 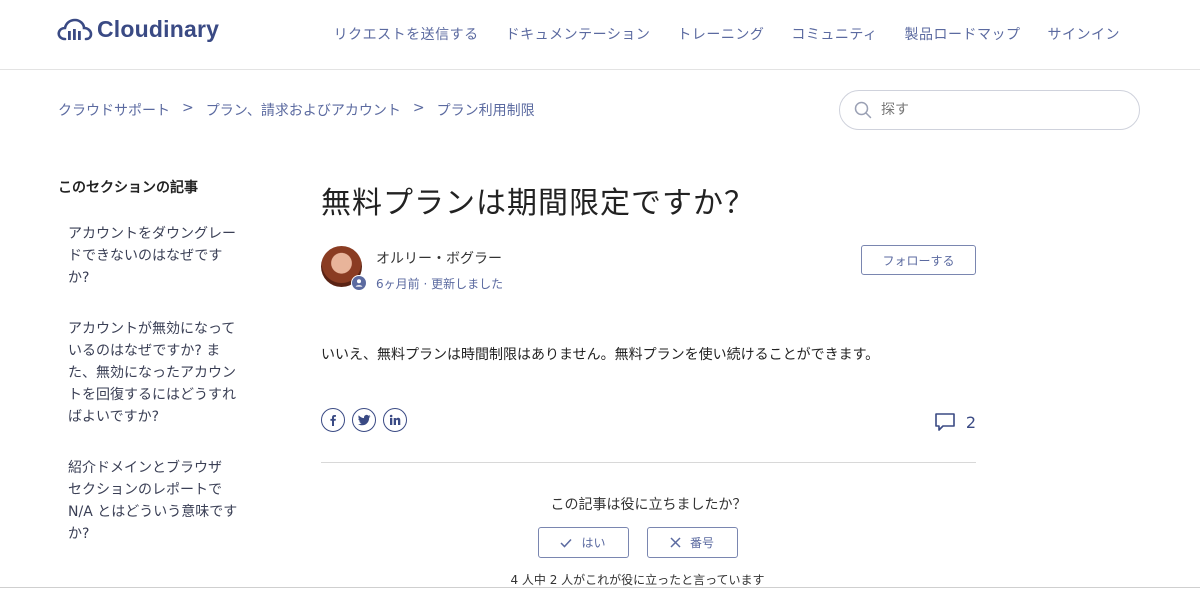 I want to click on author-name: オルリー・ボグラー, so click(x=439, y=259).